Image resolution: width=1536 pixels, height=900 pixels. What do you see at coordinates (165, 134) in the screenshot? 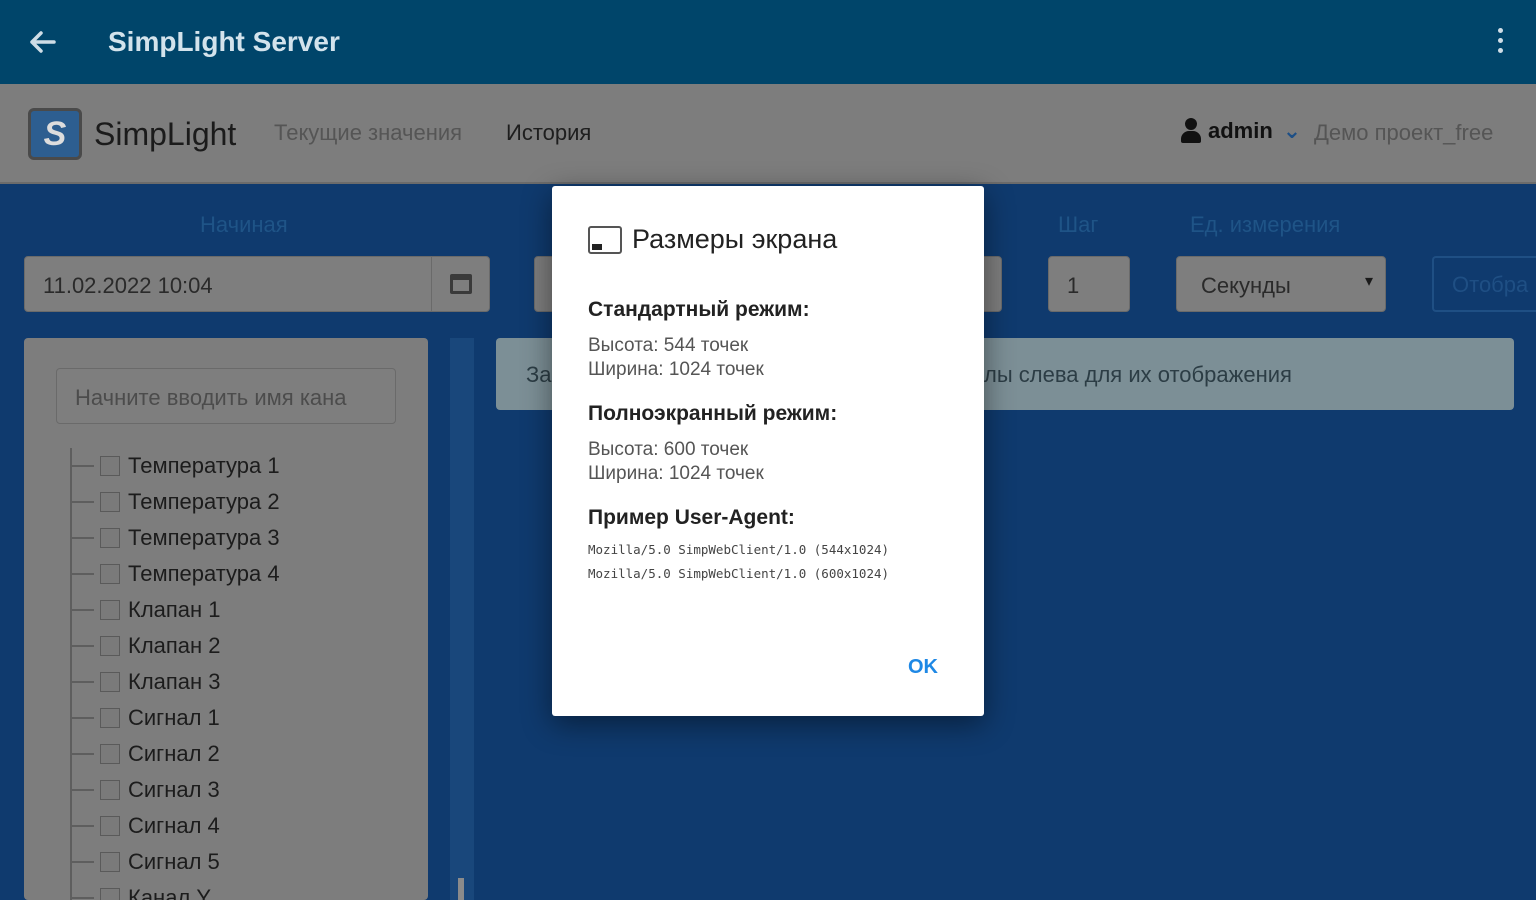
I see `brand-name: SimpLight` at bounding box center [165, 134].